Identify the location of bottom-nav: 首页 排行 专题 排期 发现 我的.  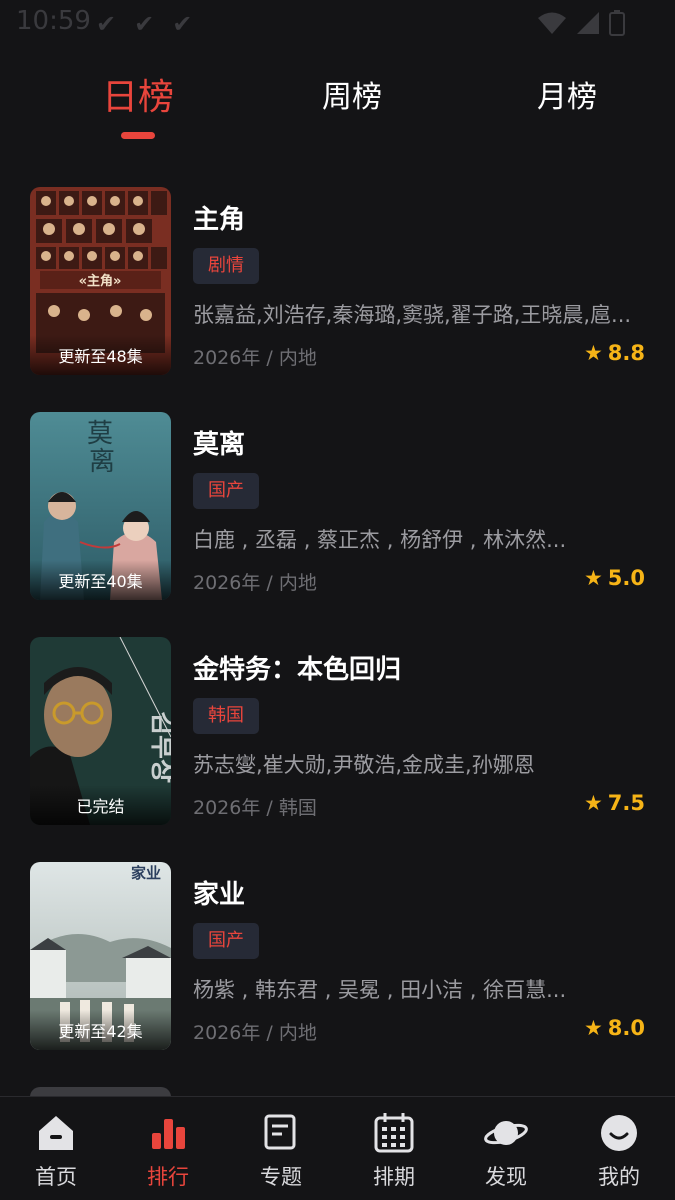
(337, 1148).